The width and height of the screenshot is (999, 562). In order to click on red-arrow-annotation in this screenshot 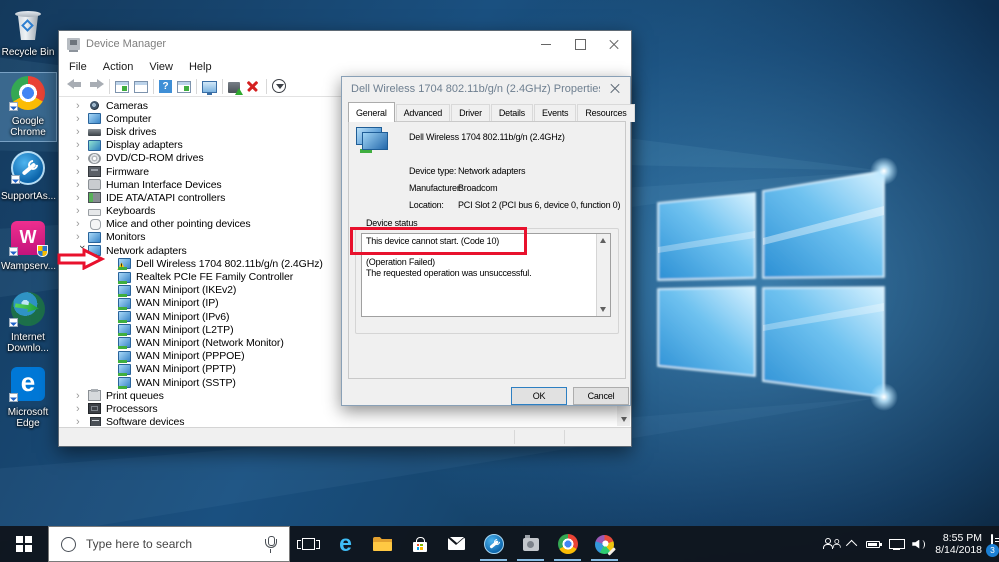, I will do `click(81, 259)`.